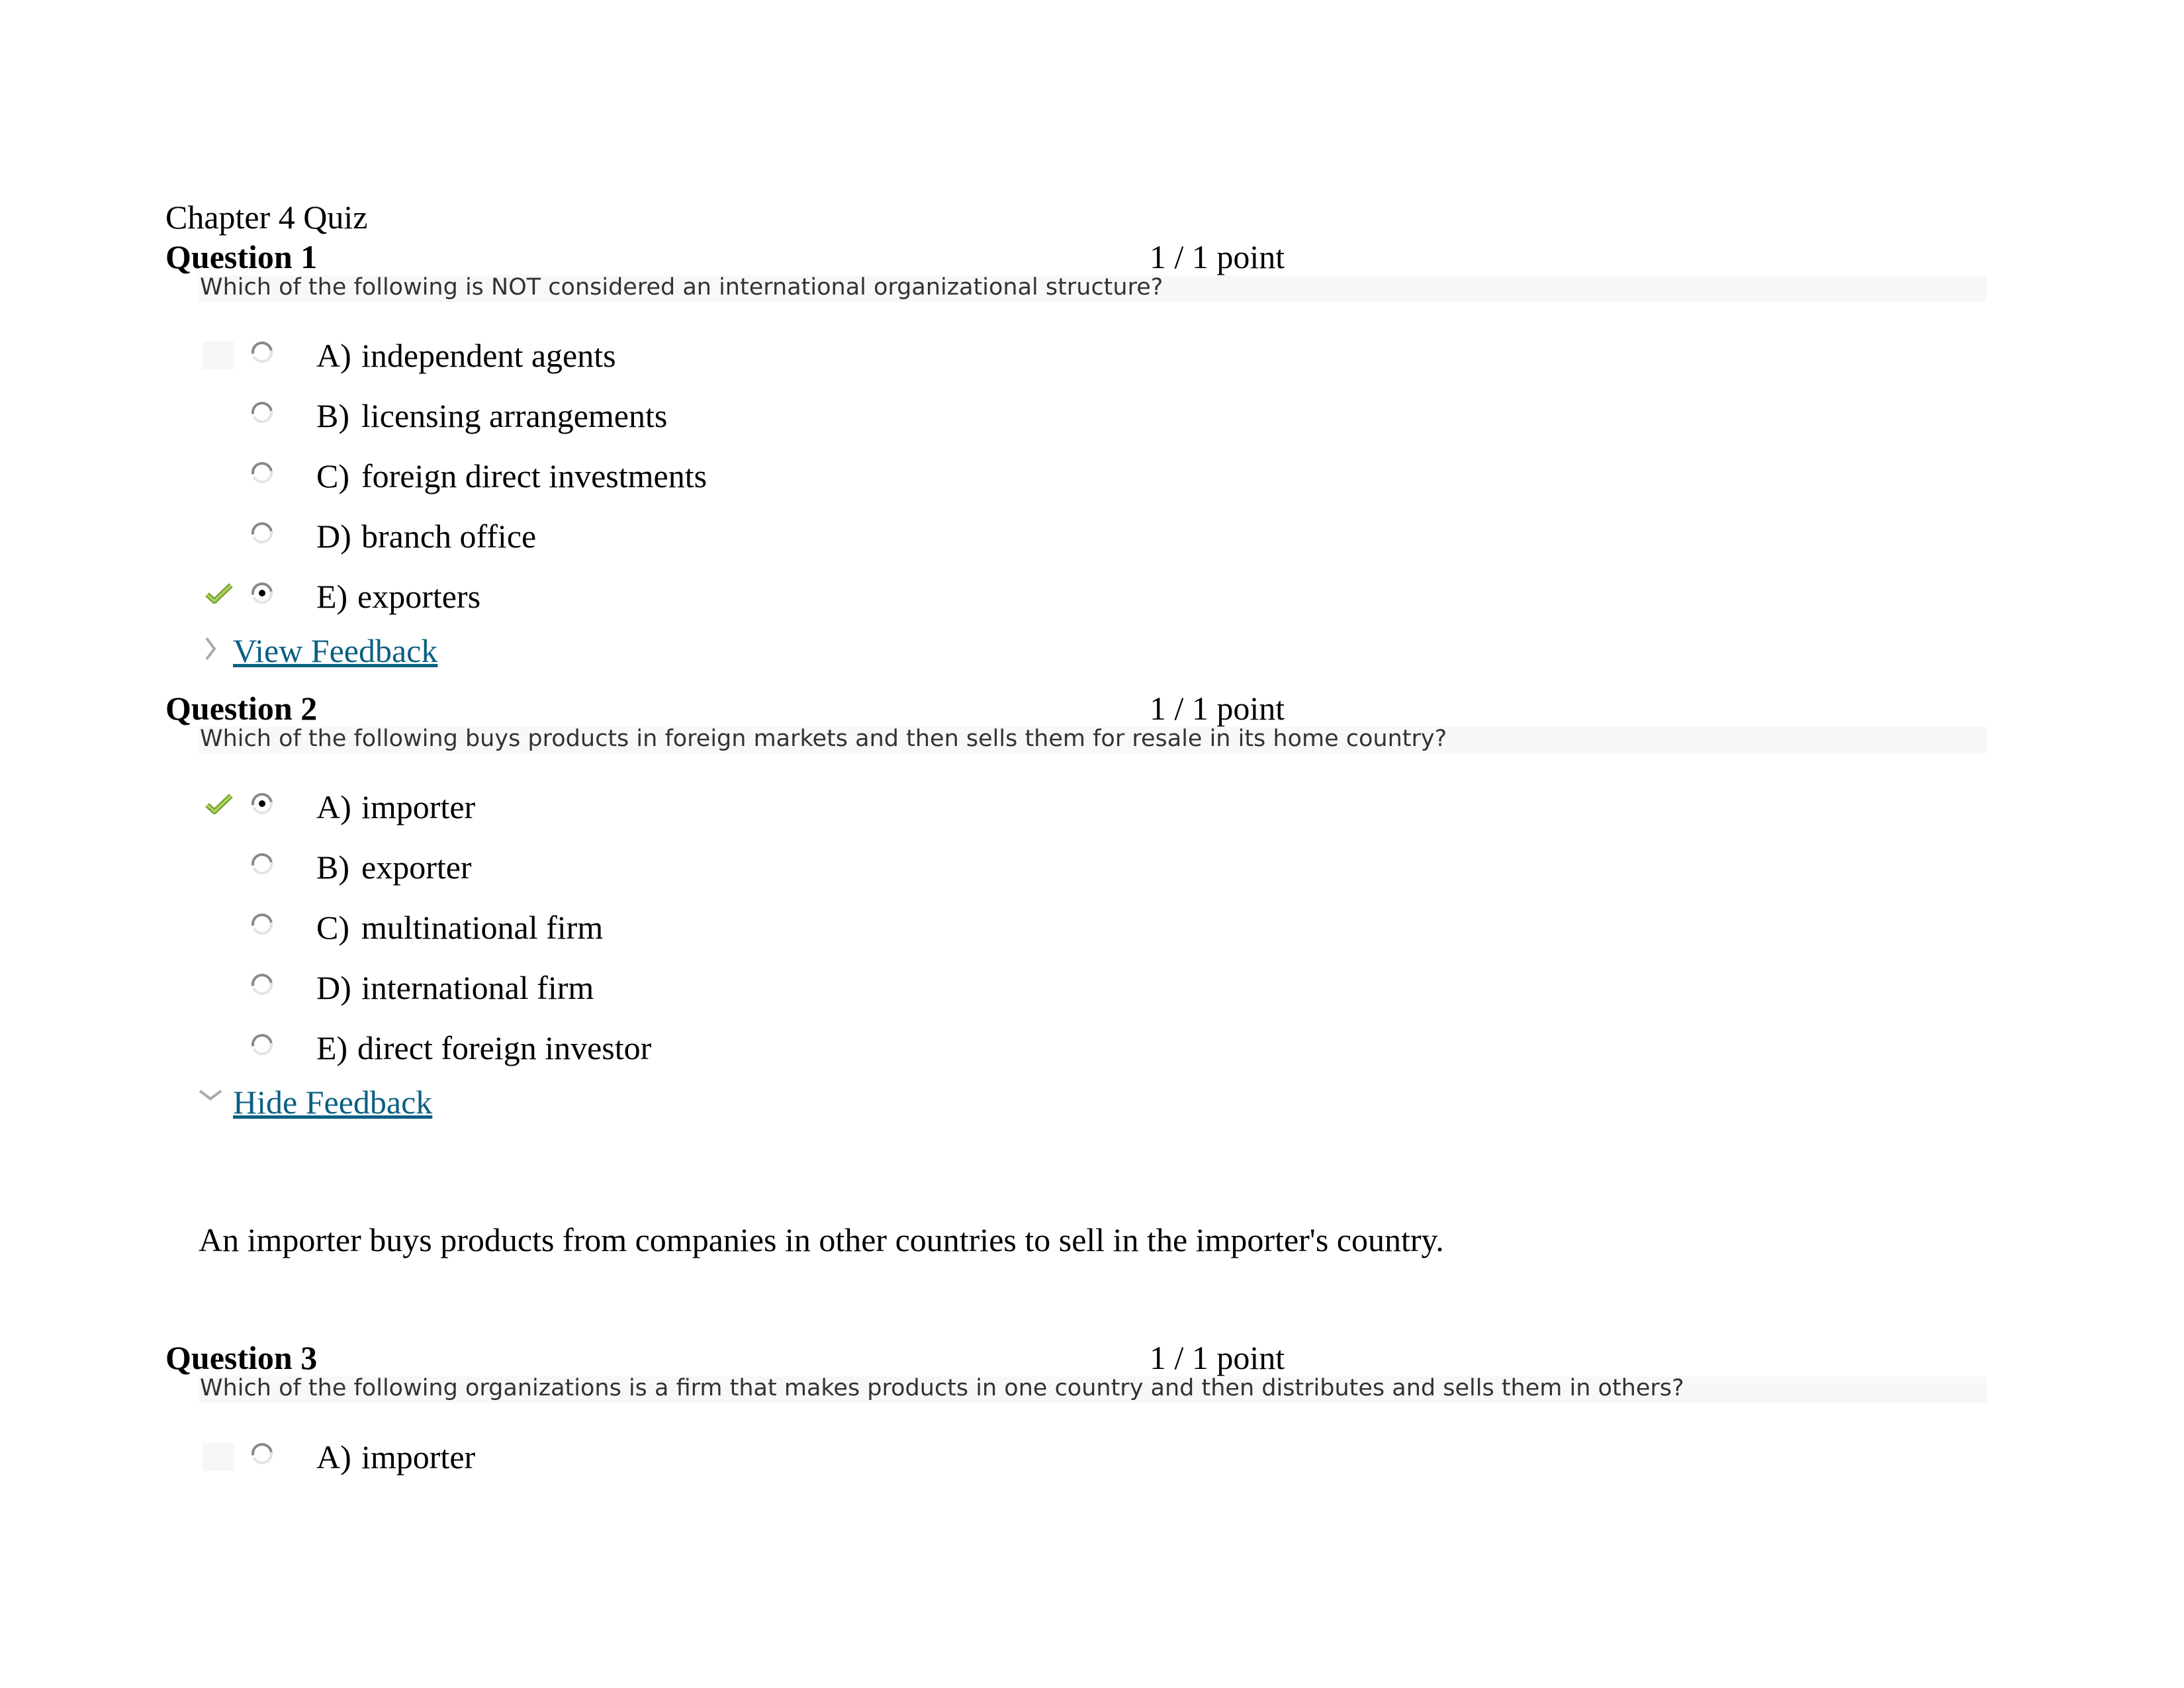 This screenshot has height=1688, width=2184. What do you see at coordinates (488, 355) in the screenshot?
I see `option-text: independent agents` at bounding box center [488, 355].